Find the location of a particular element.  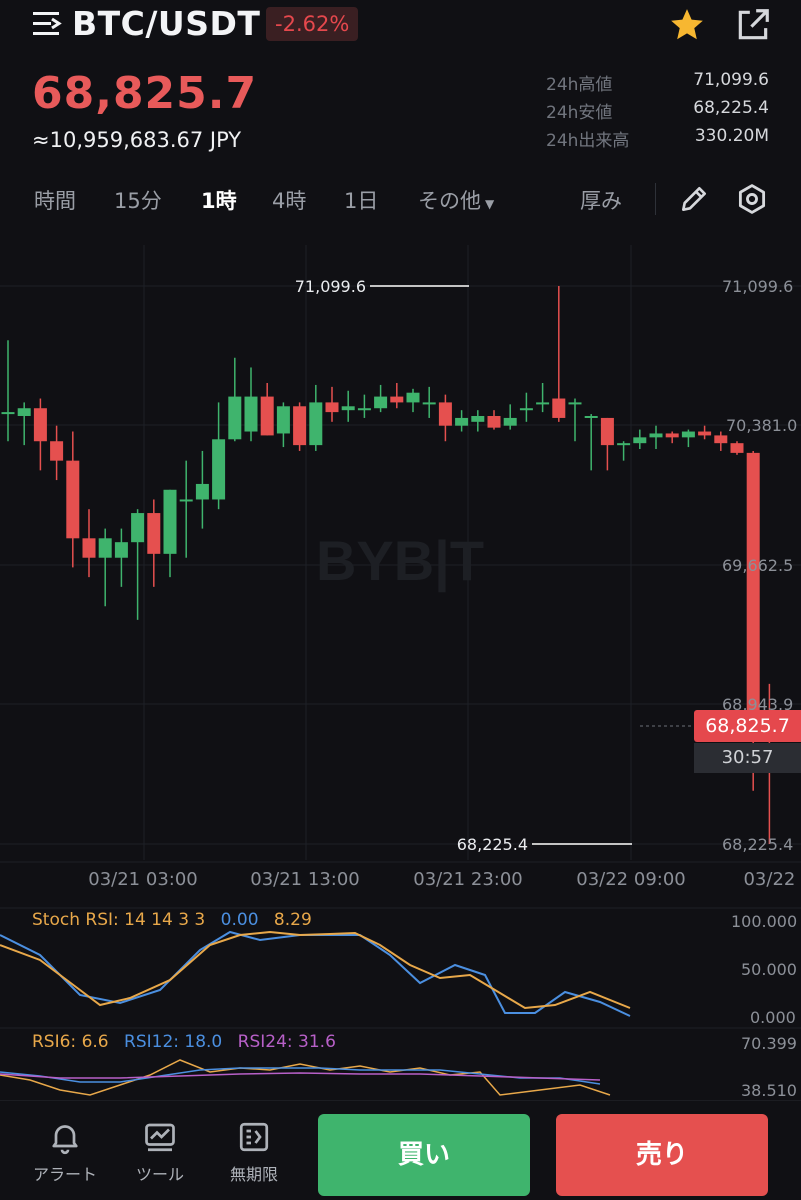

x-tick: 03/21 23:00 is located at coordinates (467, 879).